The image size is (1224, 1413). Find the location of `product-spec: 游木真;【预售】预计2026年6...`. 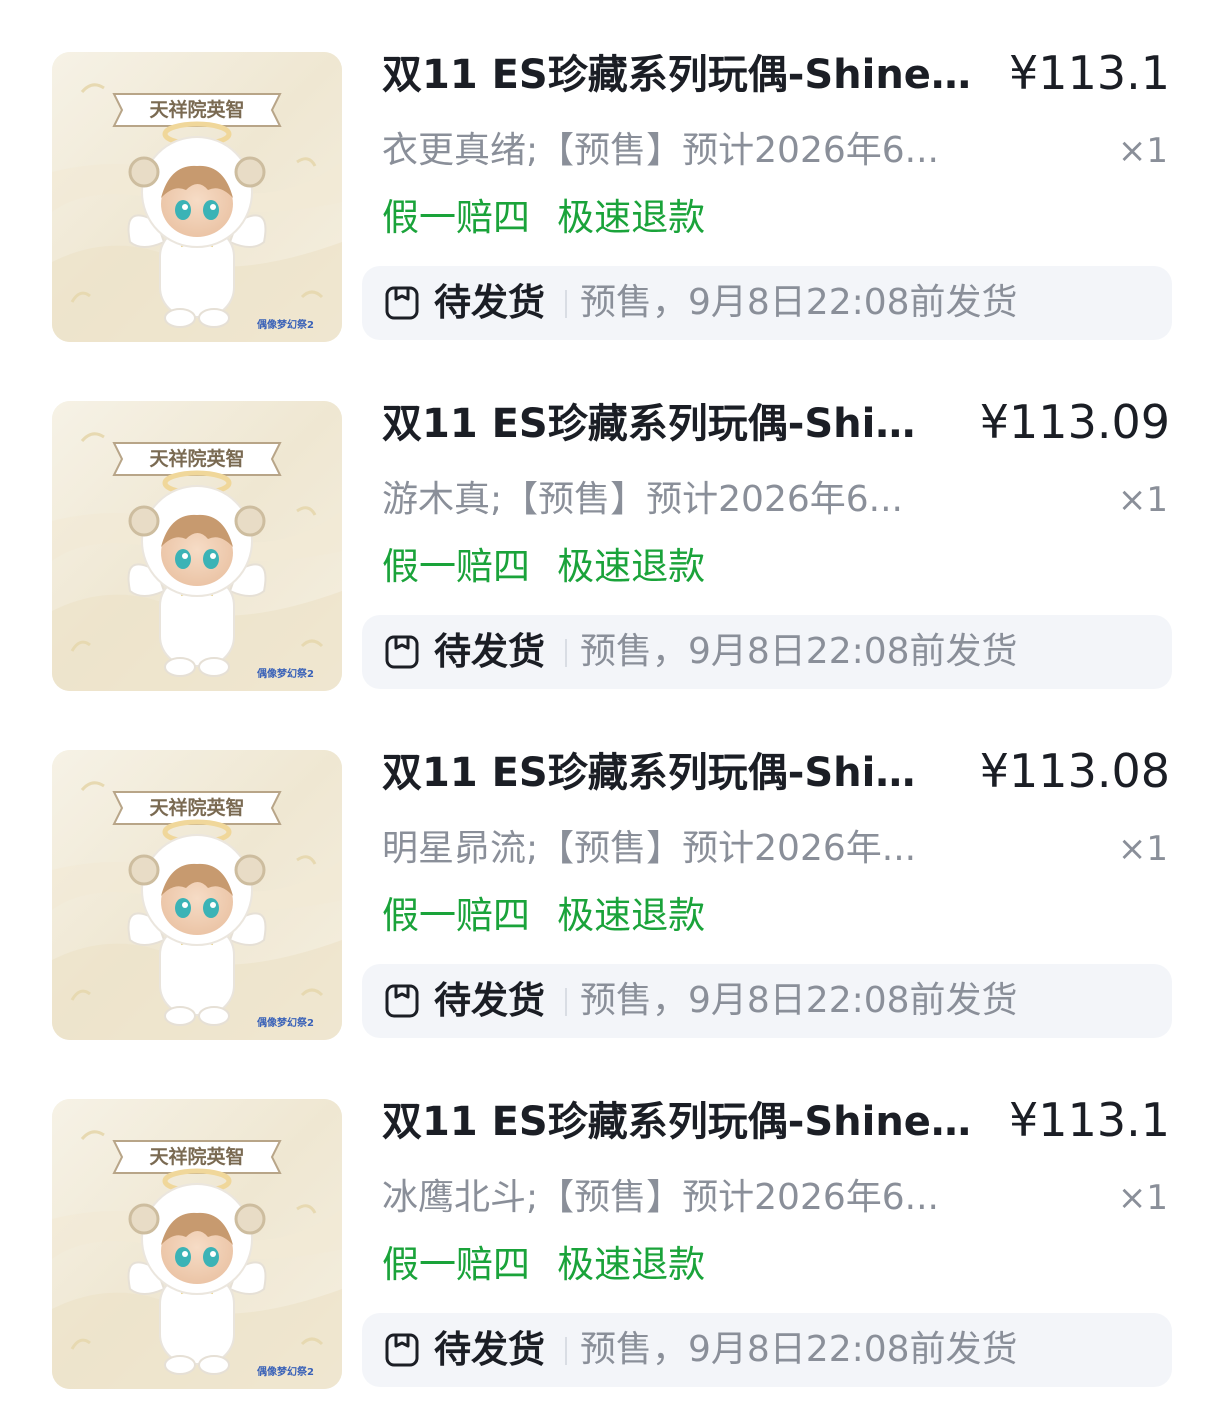

product-spec: 游木真;【预售】预计2026年6... is located at coordinates (642, 499).